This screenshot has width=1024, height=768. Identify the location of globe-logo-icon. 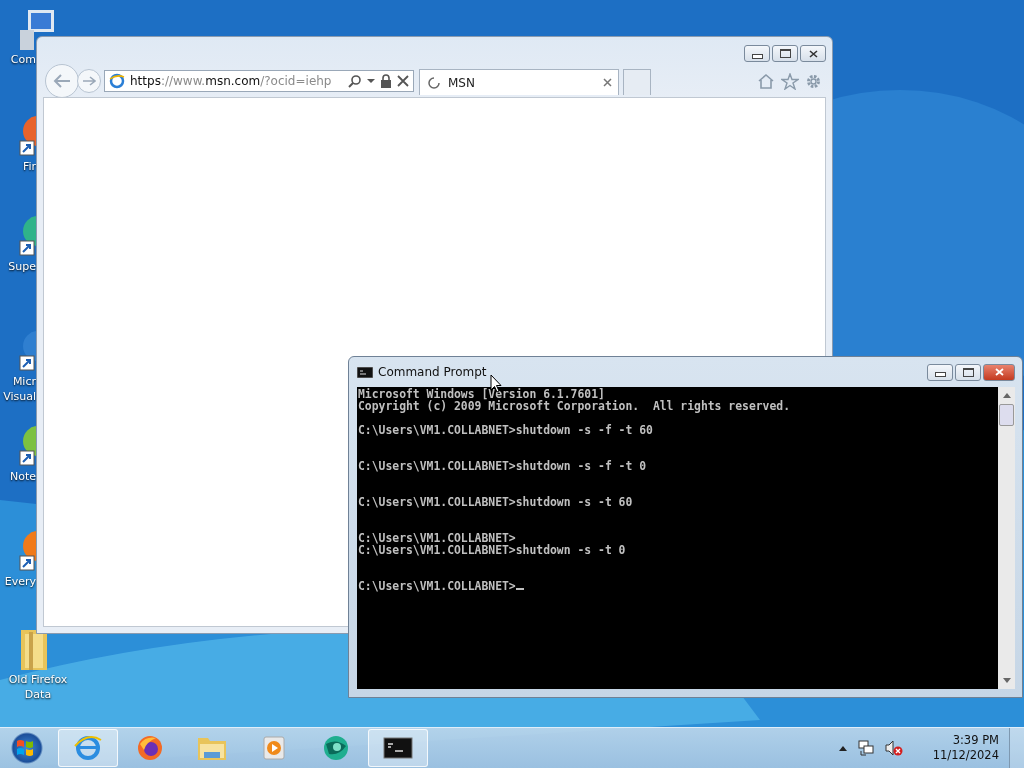
(336, 748).